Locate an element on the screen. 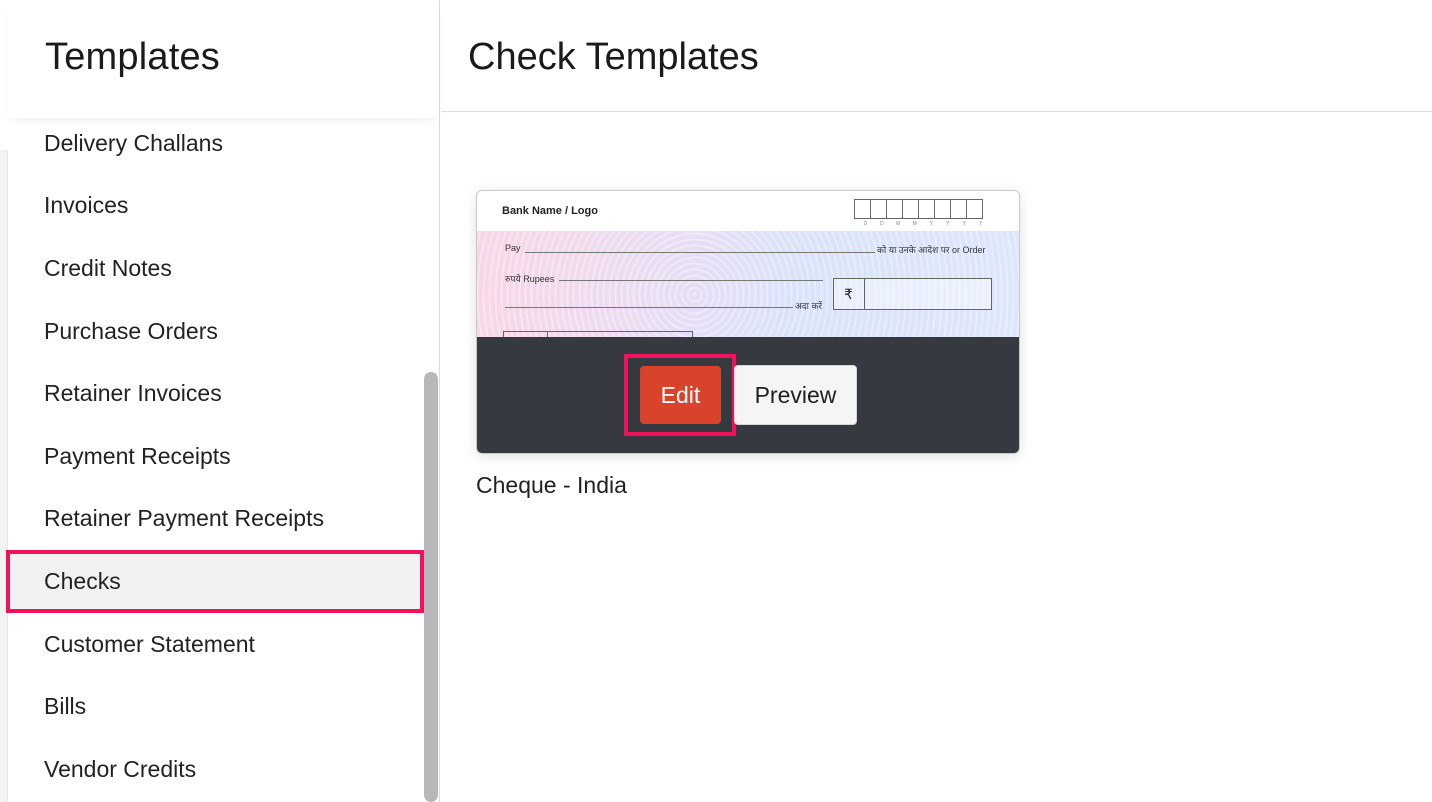 Image resolution: width=1432 pixels, height=802 pixels. sidebar-item-bills: Bills is located at coordinates (216, 706).